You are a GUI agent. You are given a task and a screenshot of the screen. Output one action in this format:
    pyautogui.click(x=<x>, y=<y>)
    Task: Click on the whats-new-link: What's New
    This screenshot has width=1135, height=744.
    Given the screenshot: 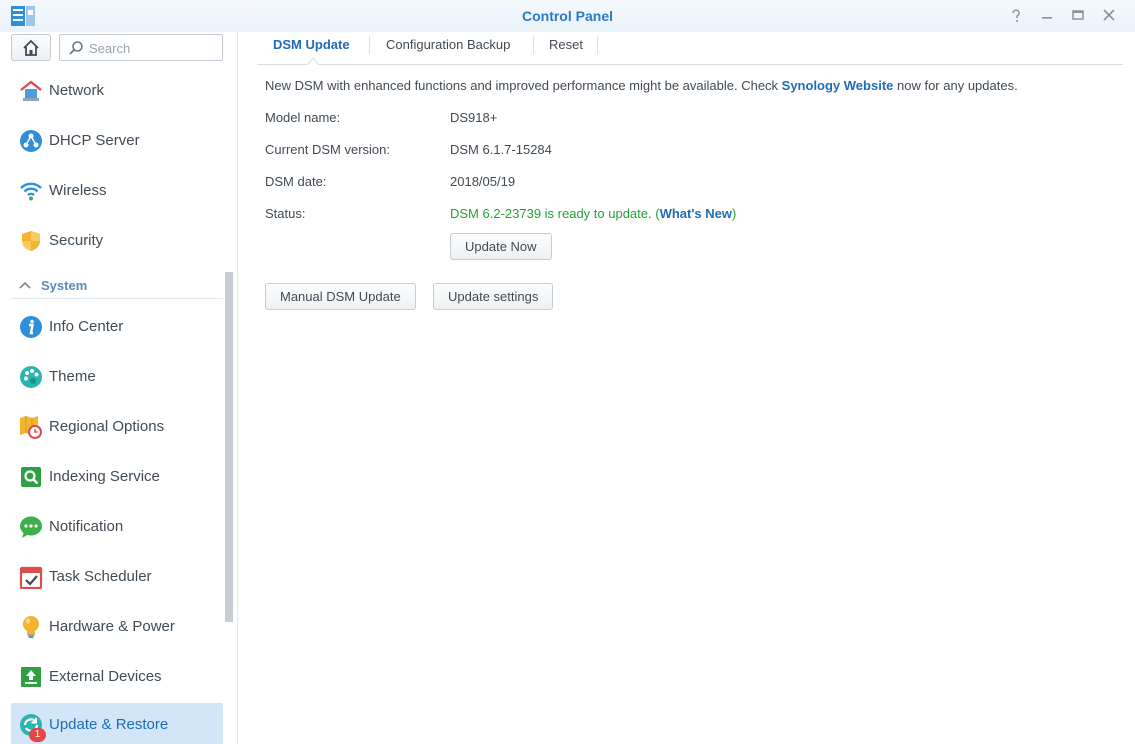 What is the action you would take?
    pyautogui.click(x=696, y=213)
    